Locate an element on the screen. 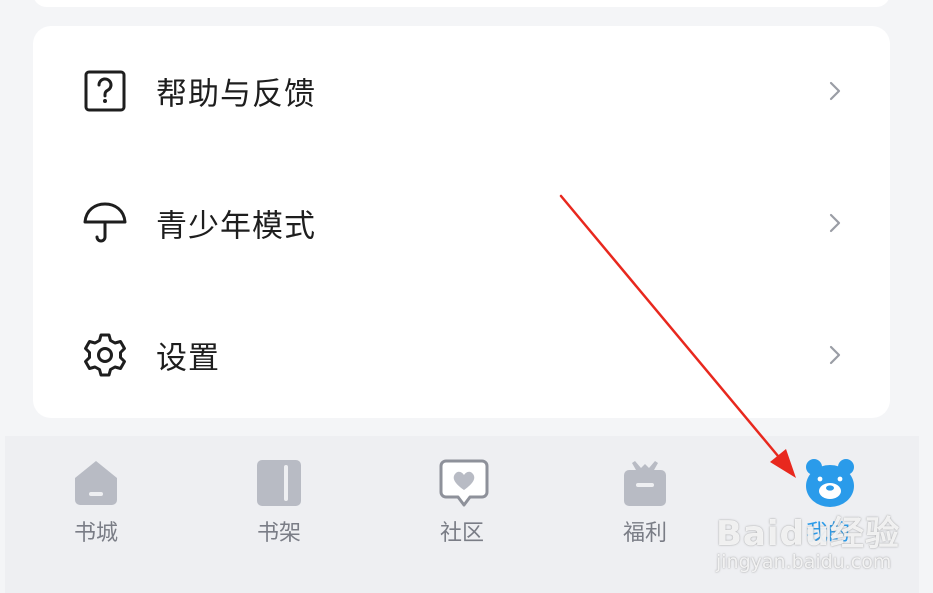 The image size is (933, 593). tab-label: 我的 is located at coordinates (827, 533).